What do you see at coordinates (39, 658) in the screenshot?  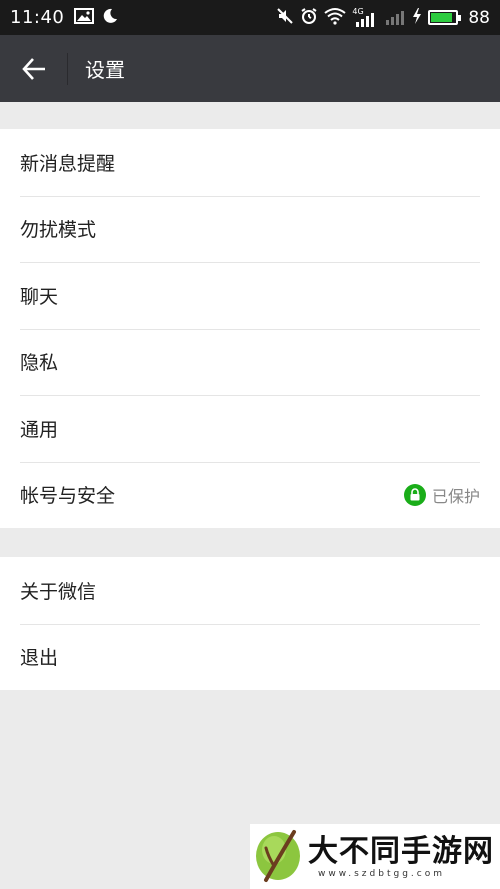 I see `settings-item-label: 退出` at bounding box center [39, 658].